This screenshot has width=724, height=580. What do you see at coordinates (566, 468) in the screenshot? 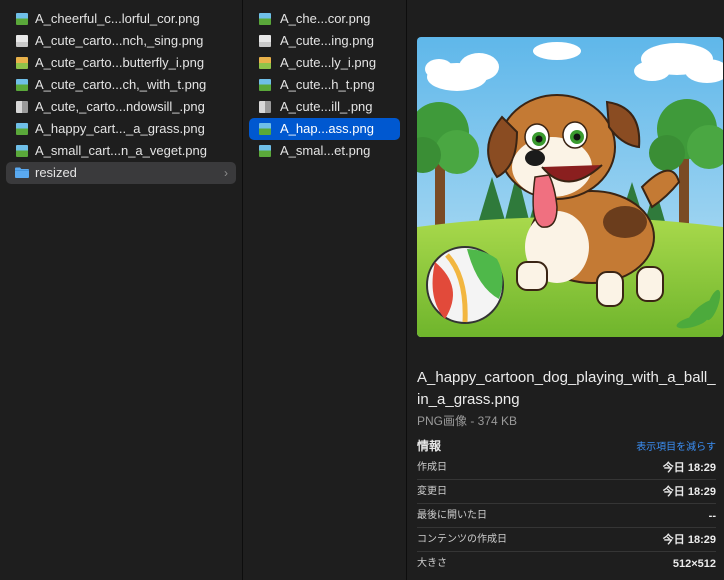
I see `info-row-created: 作成日 今日 18:29` at bounding box center [566, 468].